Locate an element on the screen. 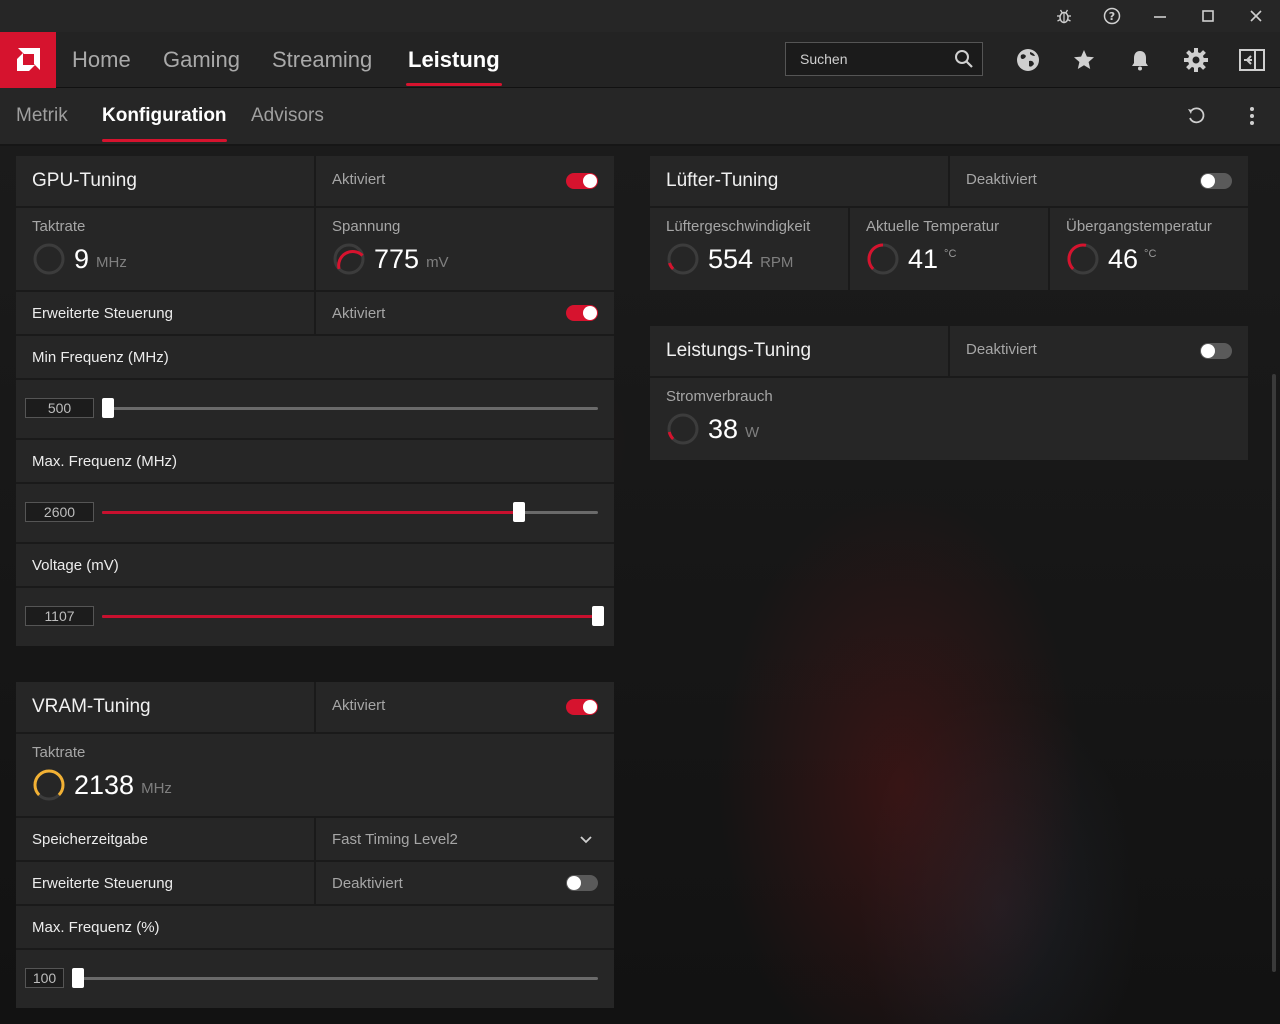  tab-konfiguration: Konfiguration is located at coordinates (164, 116).